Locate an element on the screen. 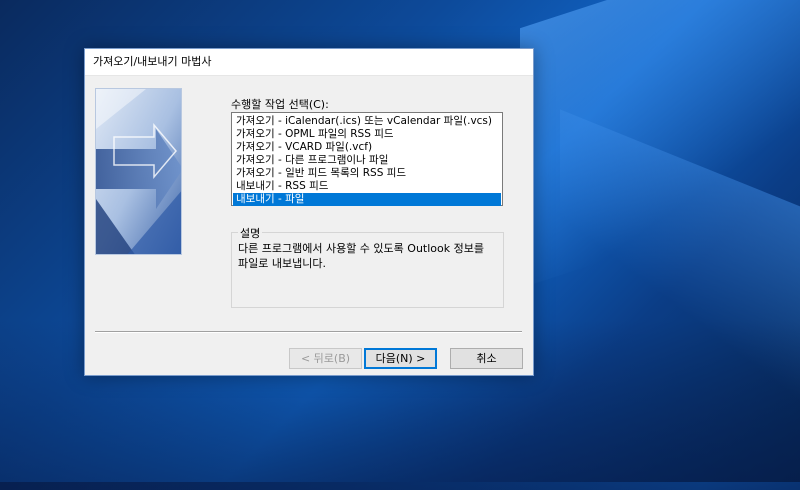 This screenshot has height=490, width=800. list-item: 가져오기 - VCARD 파일(.vcf) is located at coordinates (367, 147).